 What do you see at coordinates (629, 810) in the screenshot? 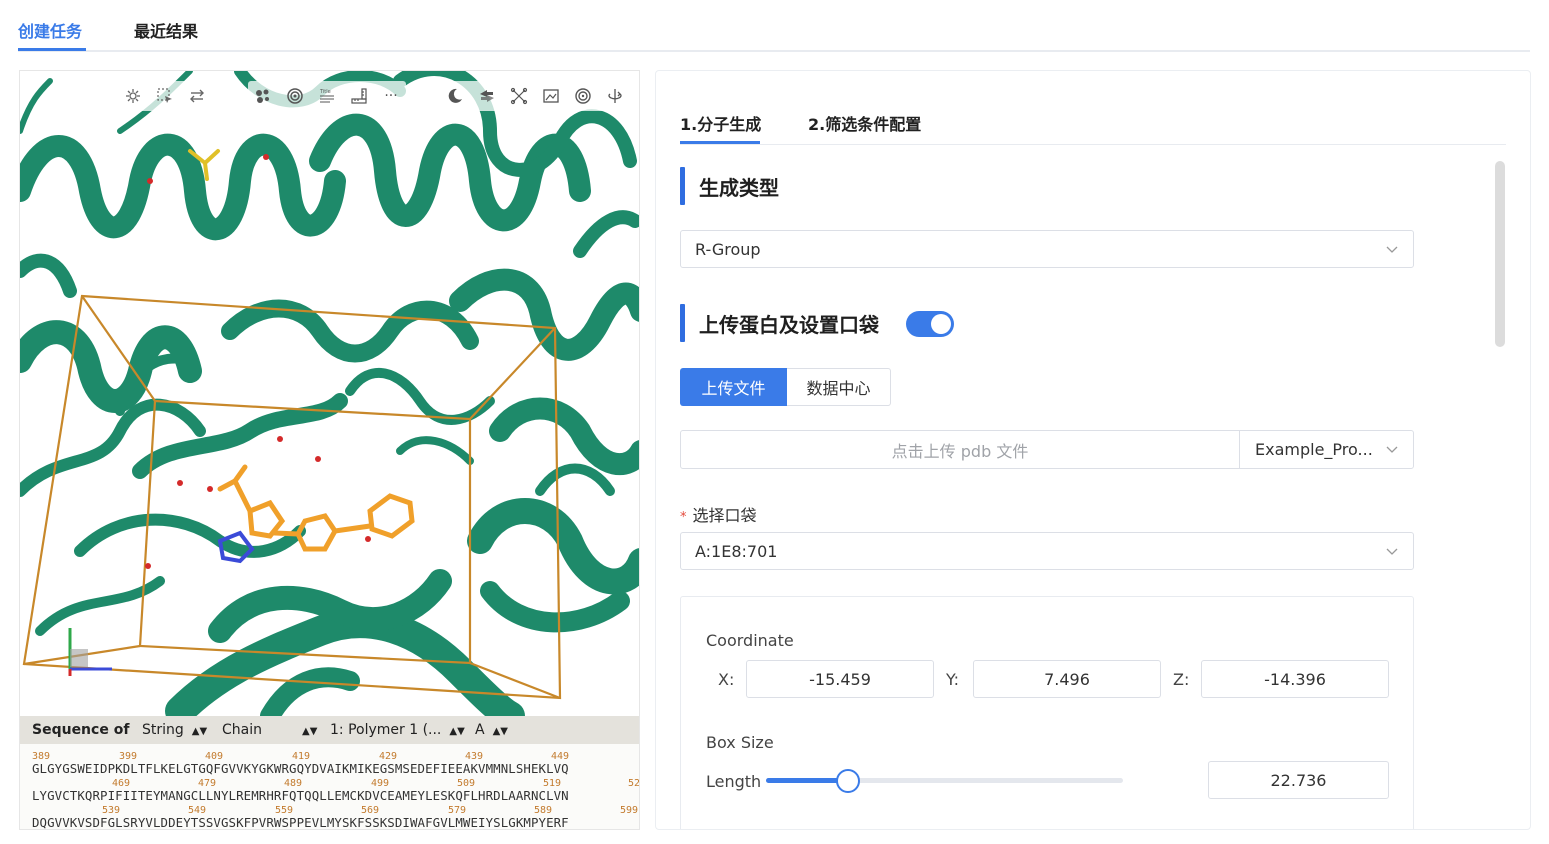
I see `seq-number: 599` at bounding box center [629, 810].